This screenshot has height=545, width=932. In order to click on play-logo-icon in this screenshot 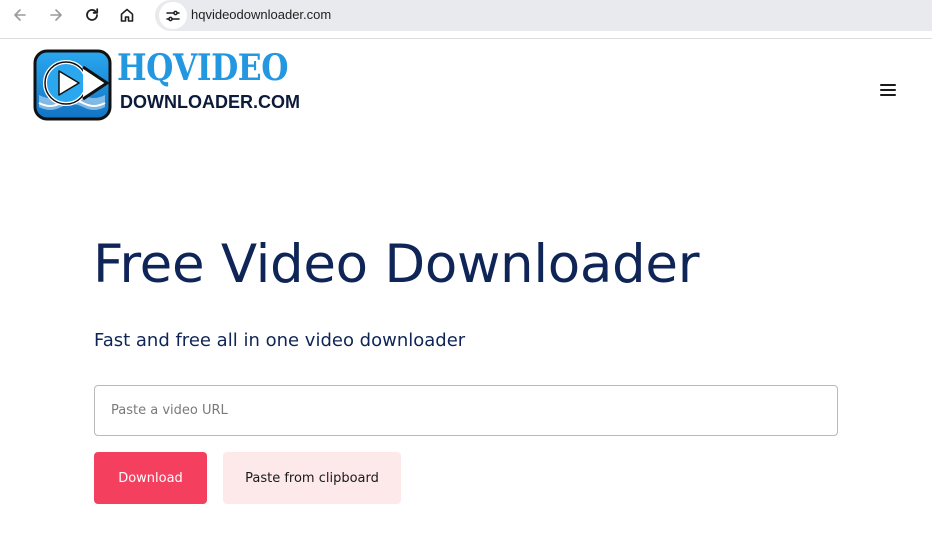, I will do `click(72, 85)`.